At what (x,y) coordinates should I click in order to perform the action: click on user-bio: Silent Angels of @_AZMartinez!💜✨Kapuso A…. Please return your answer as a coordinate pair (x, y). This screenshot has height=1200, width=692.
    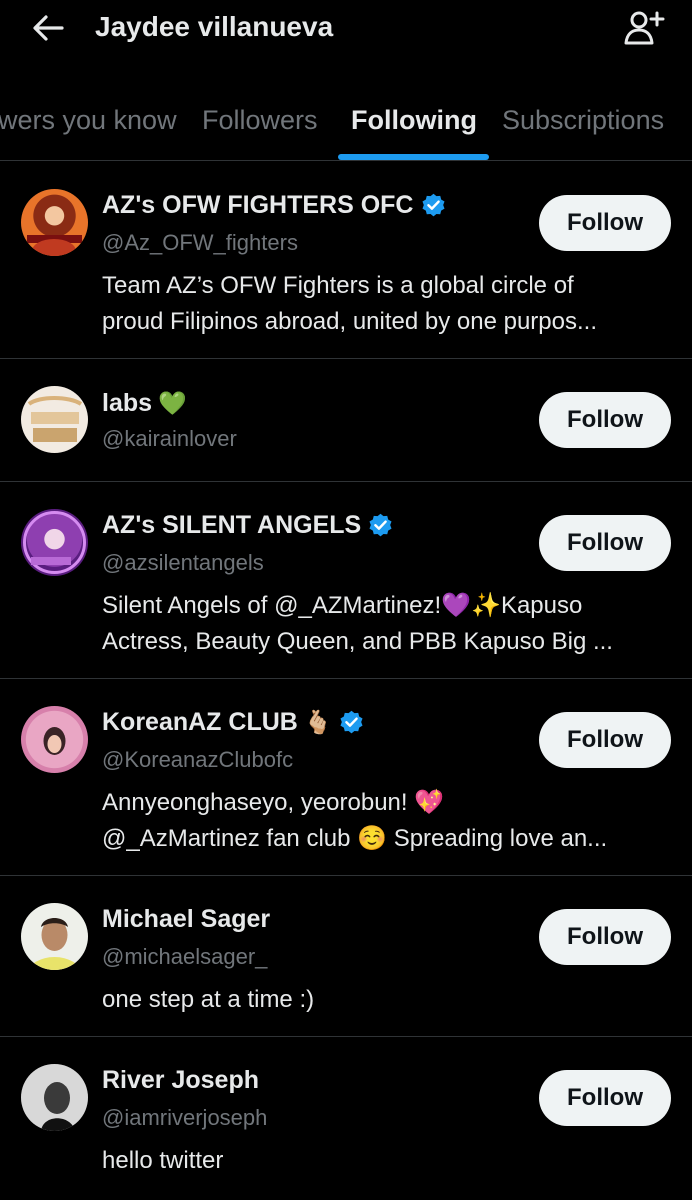
    Looking at the image, I should click on (387, 624).